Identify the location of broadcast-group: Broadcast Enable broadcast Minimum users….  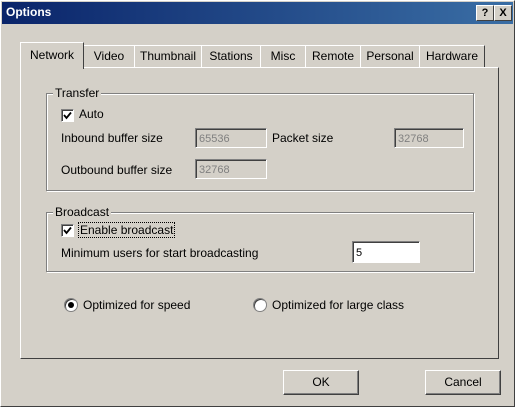
(260, 238).